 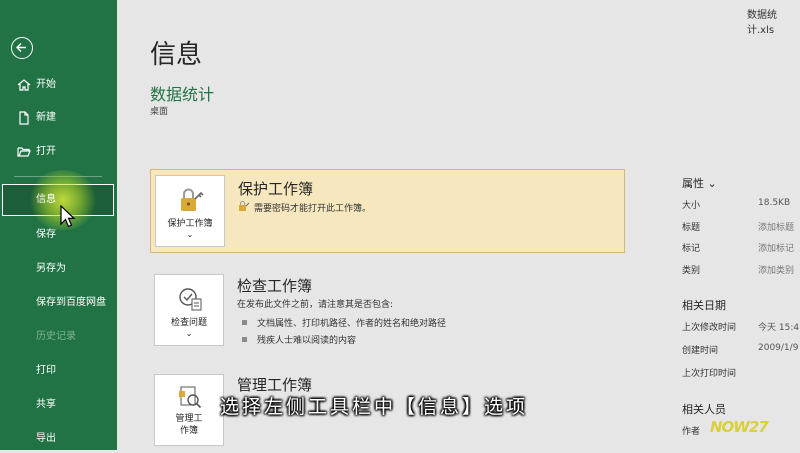 What do you see at coordinates (704, 409) in the screenshot?
I see `people-header: 相关人员` at bounding box center [704, 409].